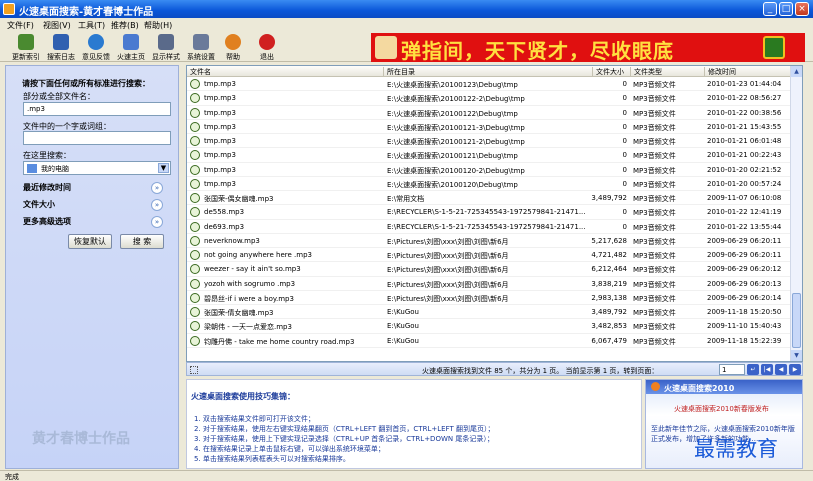  What do you see at coordinates (399, 71) in the screenshot?
I see `column-header-directory: 所在目录` at bounding box center [399, 71].